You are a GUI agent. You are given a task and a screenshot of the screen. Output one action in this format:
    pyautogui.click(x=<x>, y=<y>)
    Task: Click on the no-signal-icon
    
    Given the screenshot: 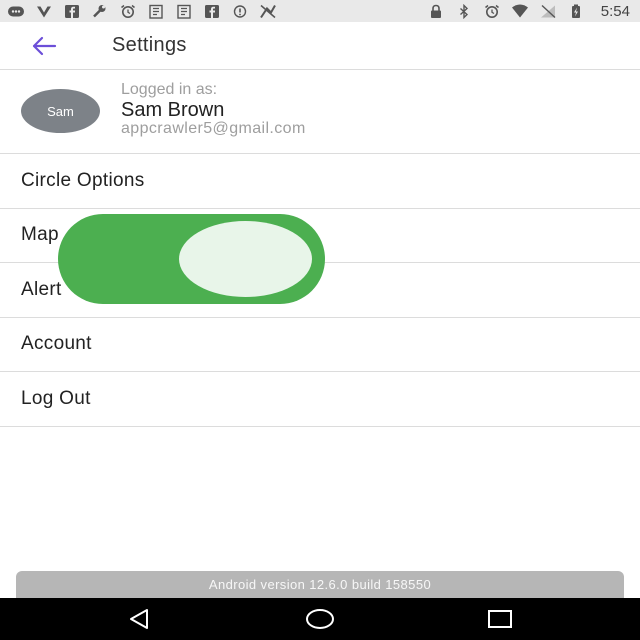 What is the action you would take?
    pyautogui.click(x=267, y=11)
    